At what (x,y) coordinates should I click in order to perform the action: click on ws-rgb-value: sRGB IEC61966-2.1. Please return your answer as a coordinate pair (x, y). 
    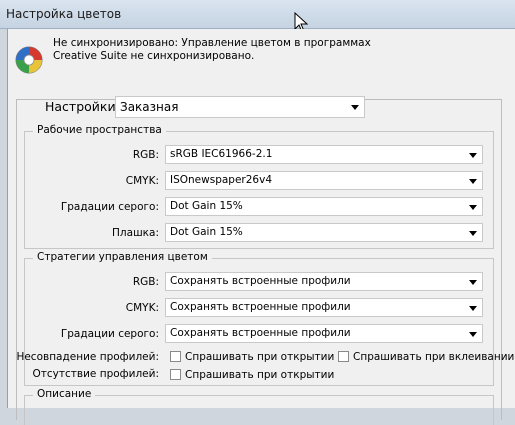
    Looking at the image, I should click on (221, 154).